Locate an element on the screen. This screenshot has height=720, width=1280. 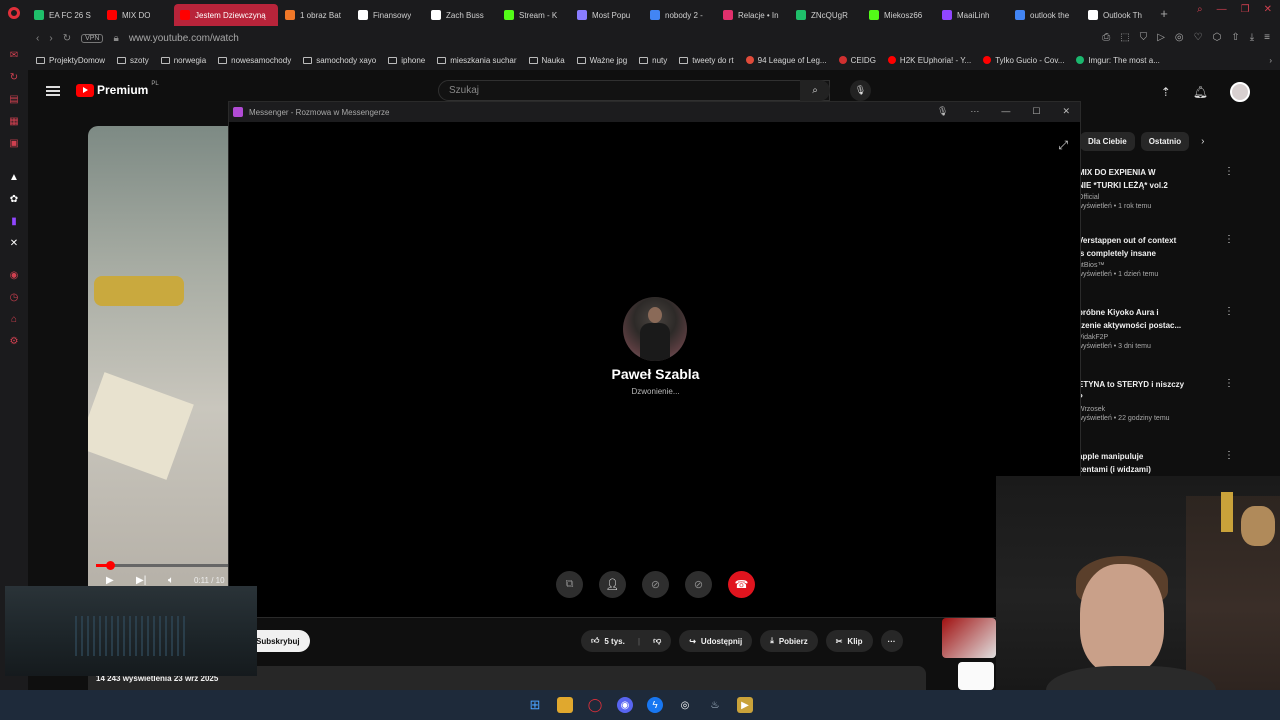
video-player is located at coordinates (158, 361).